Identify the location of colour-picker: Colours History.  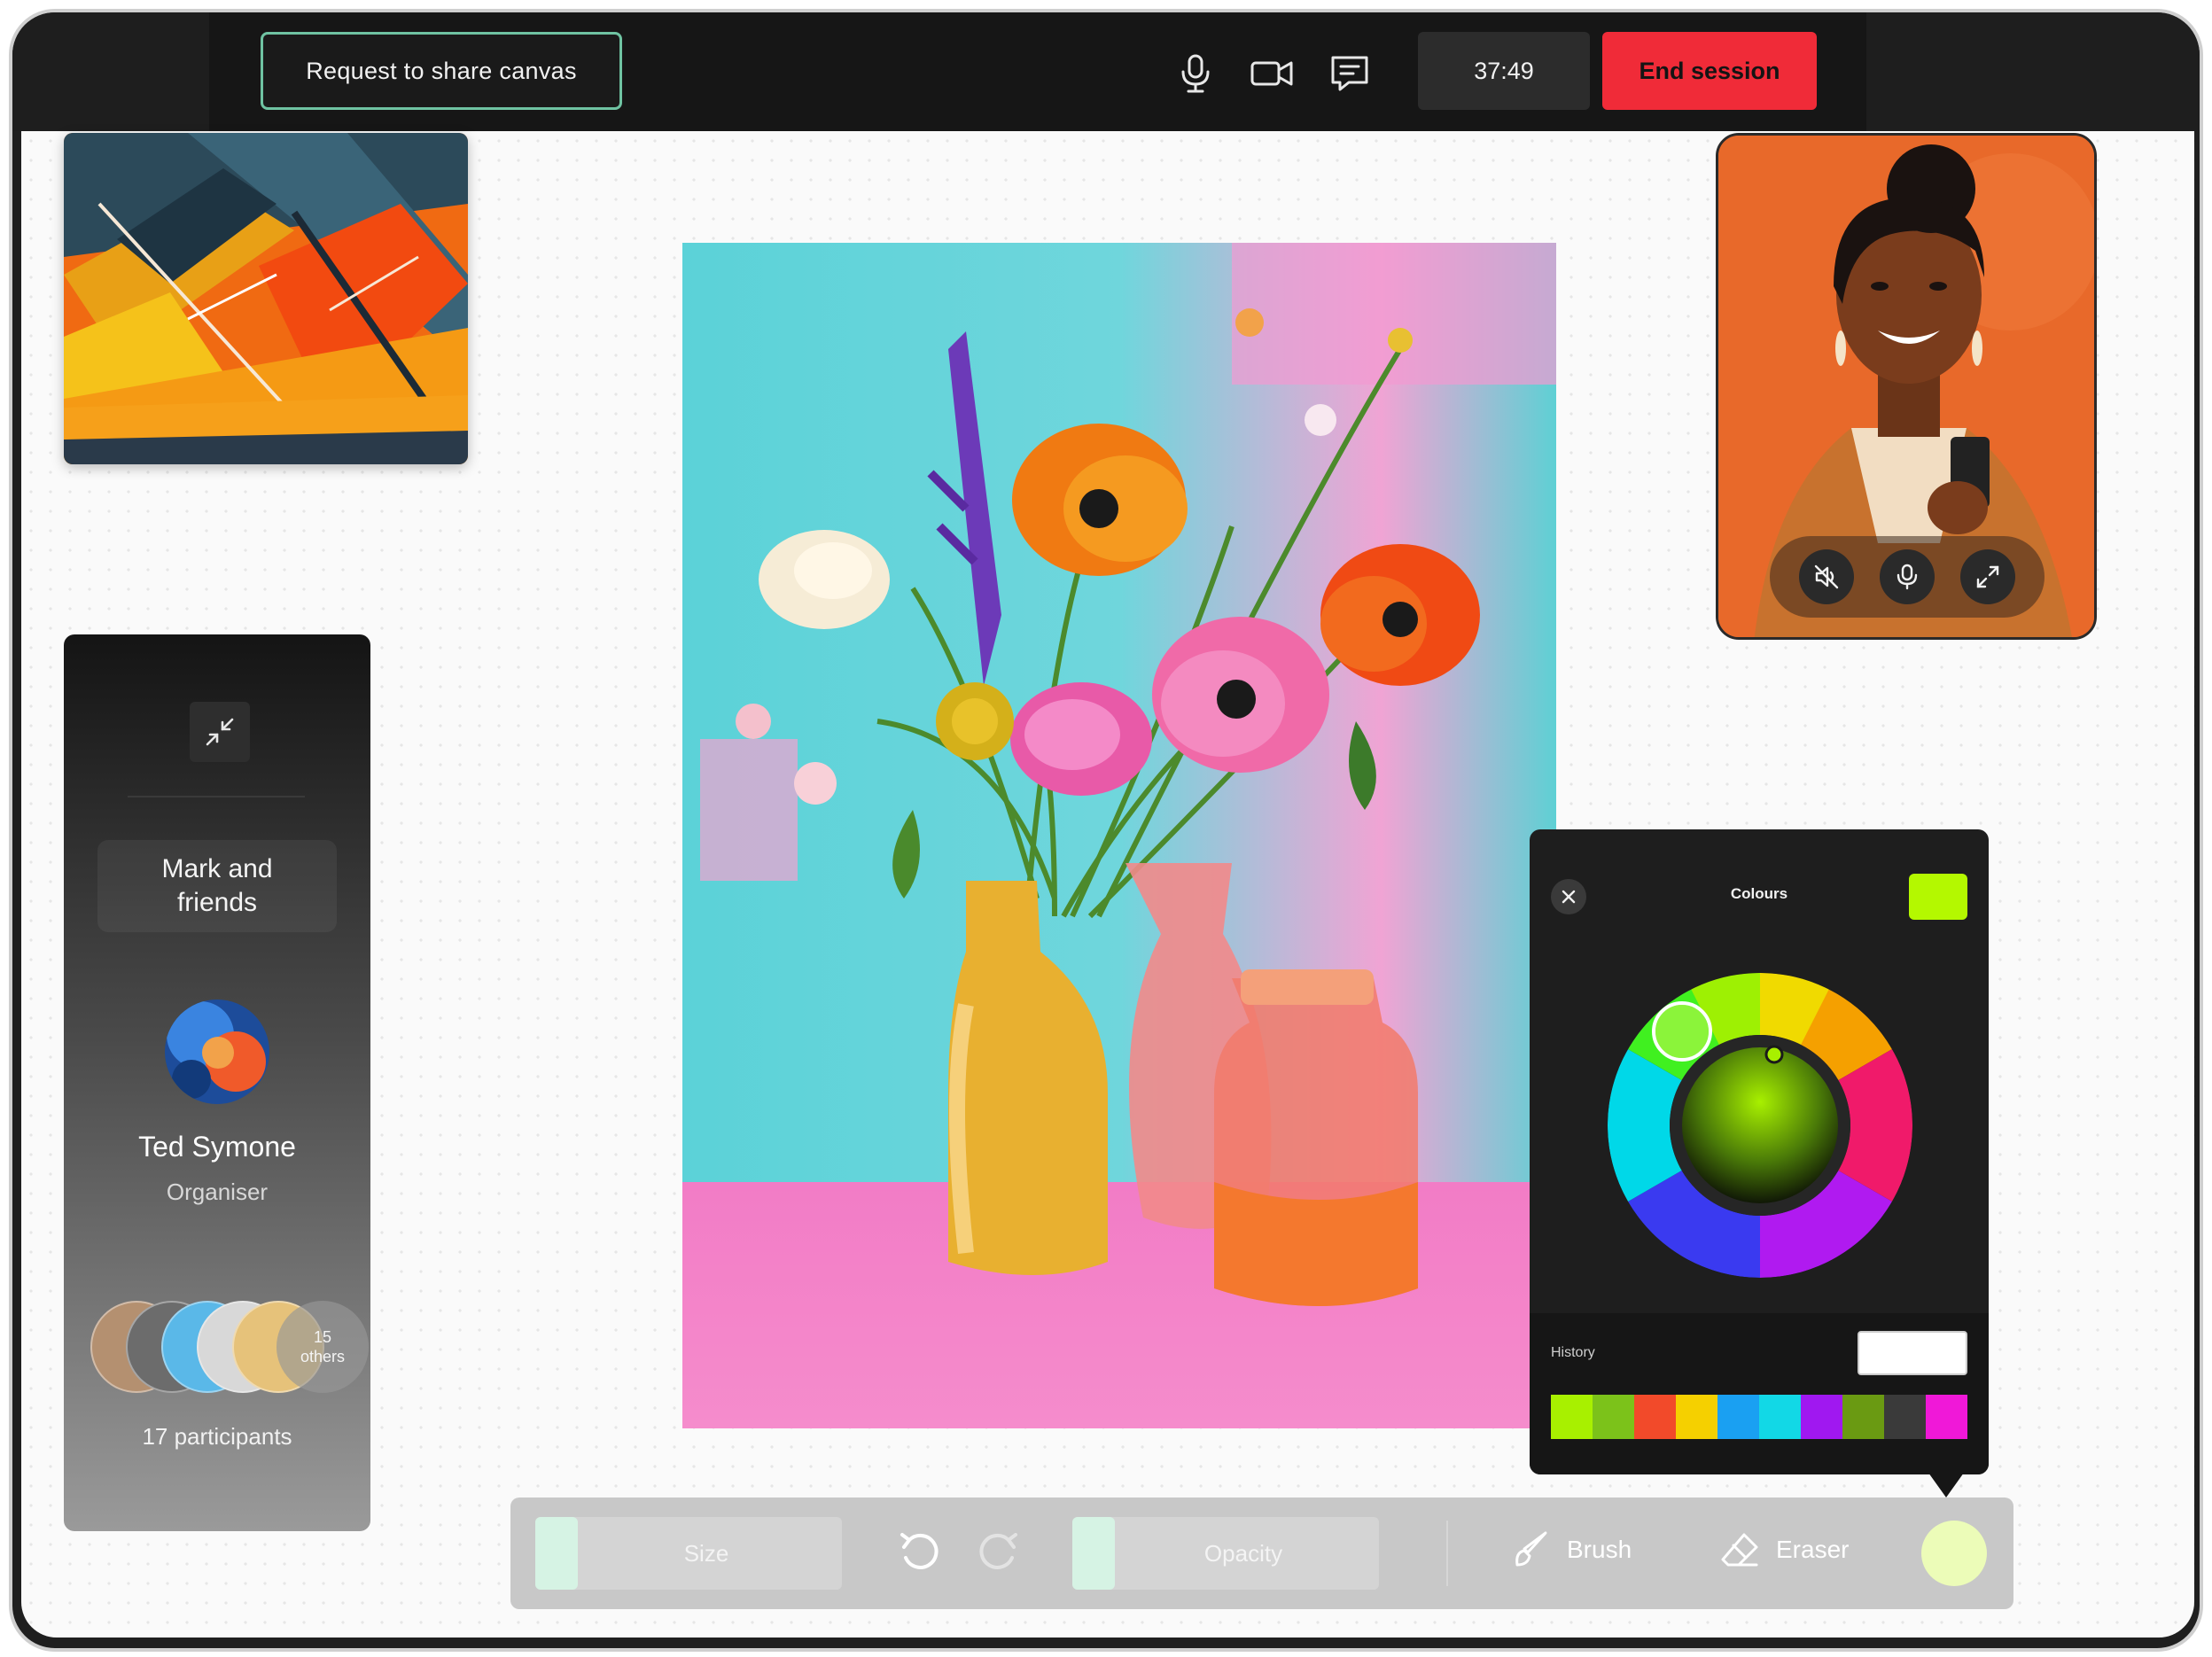
(1759, 1164).